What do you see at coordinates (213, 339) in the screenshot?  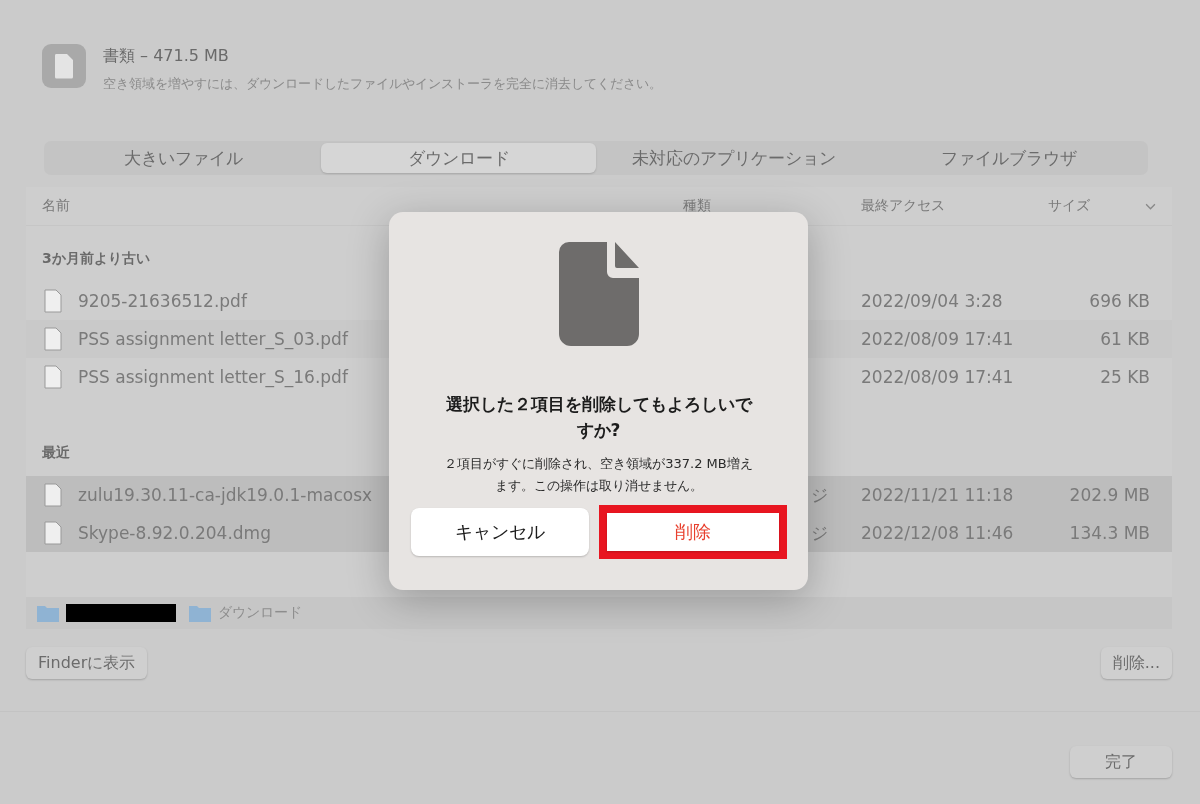 I see `file-name: PSS assignment letter_S_03.pdf` at bounding box center [213, 339].